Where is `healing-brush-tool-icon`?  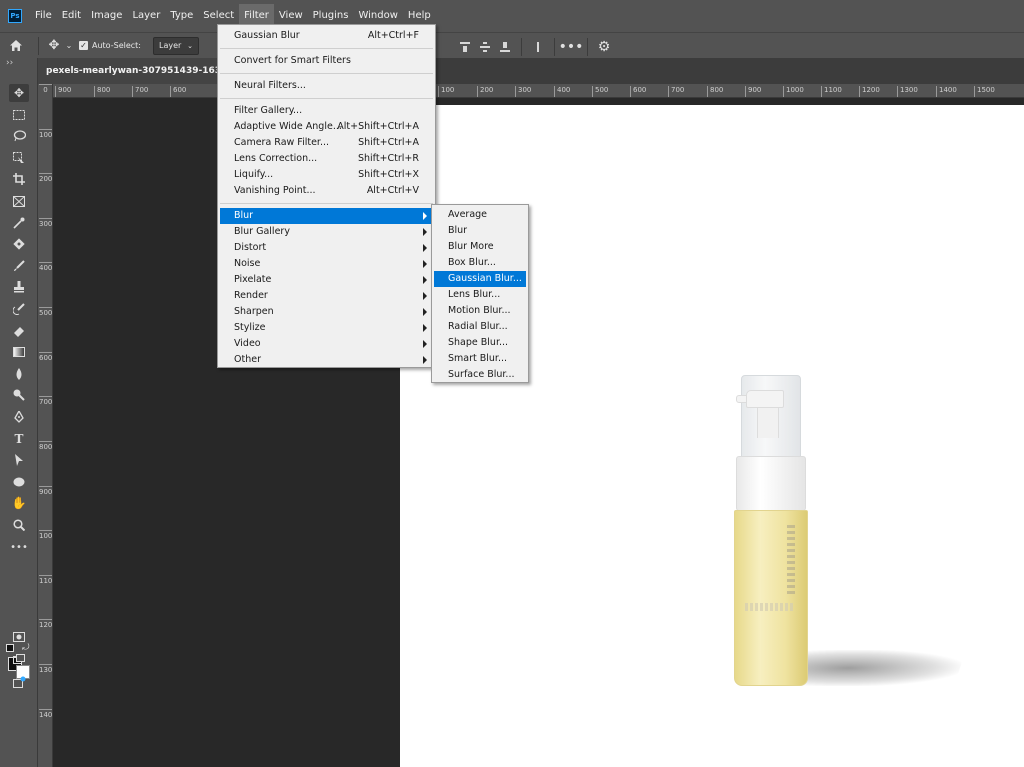 healing-brush-tool-icon is located at coordinates (19, 244).